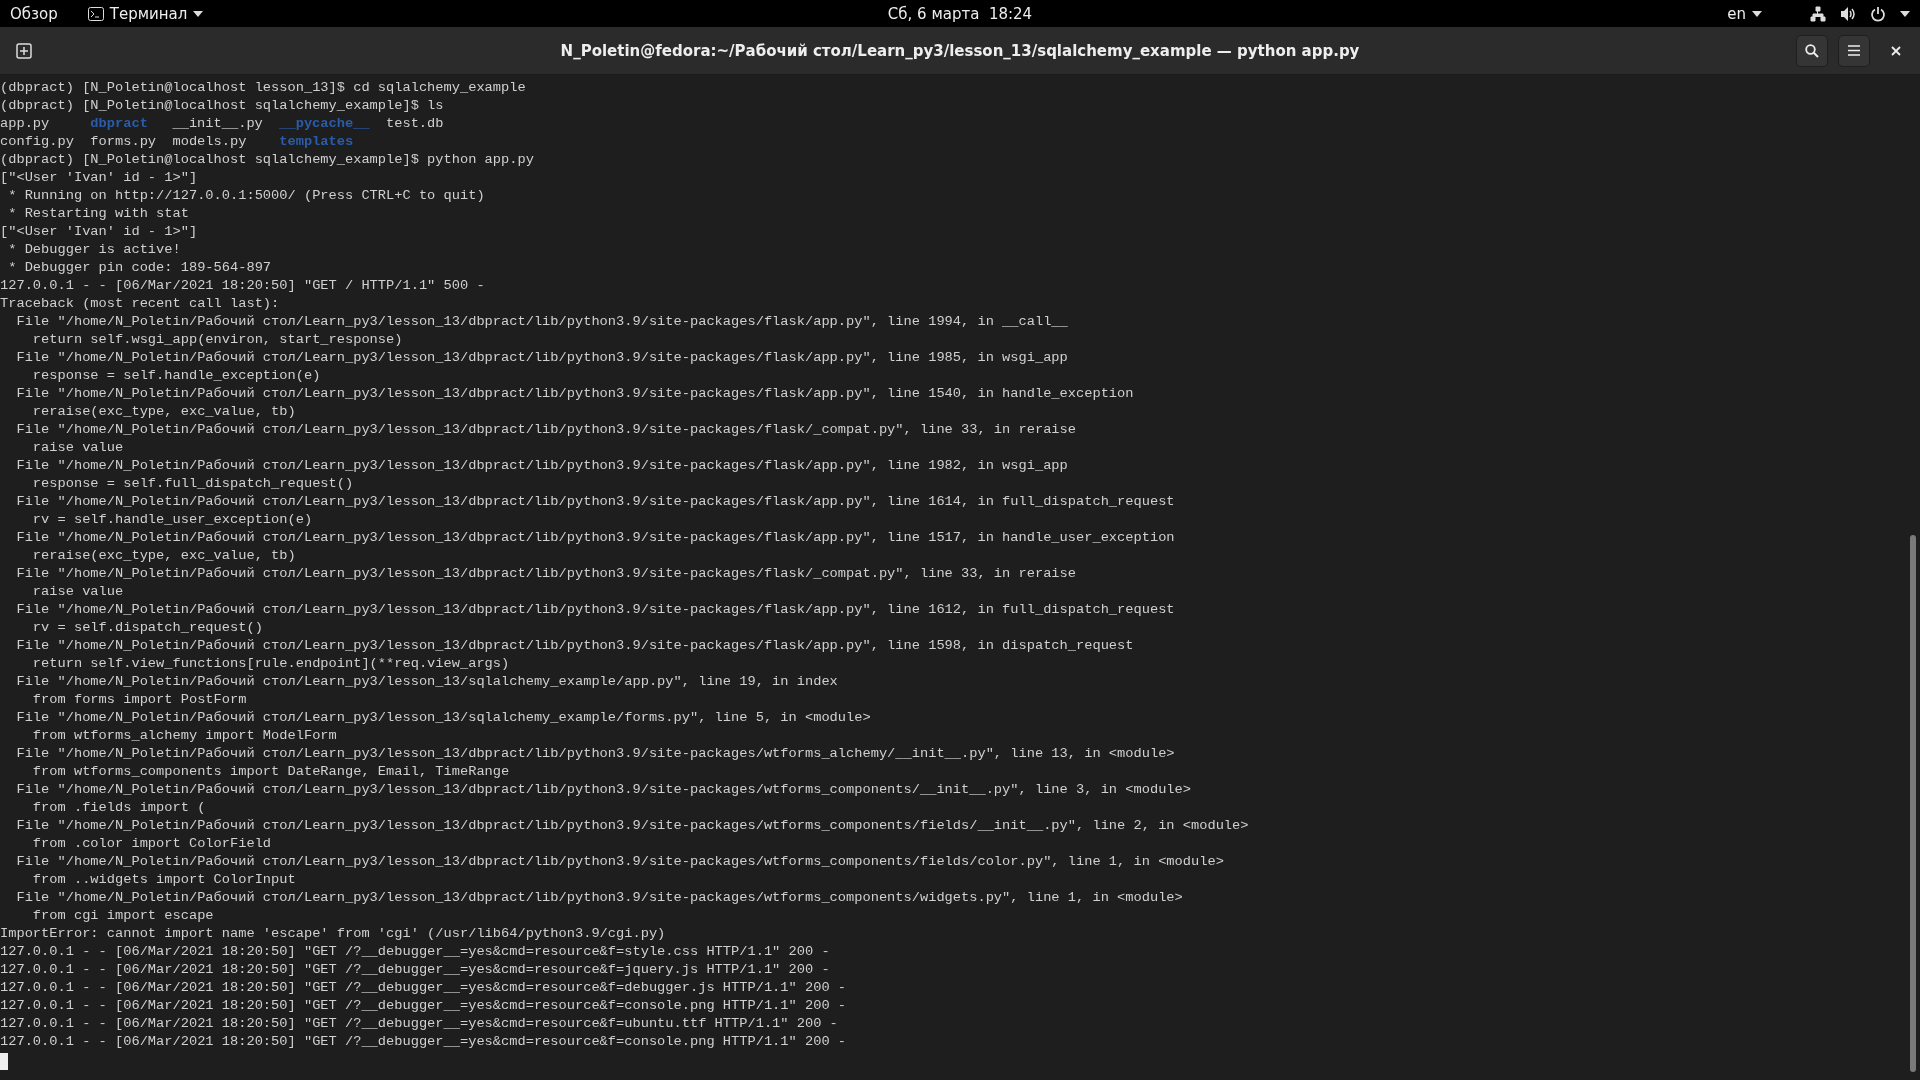 This screenshot has width=1920, height=1080. Describe the element at coordinates (217, 123) in the screenshot. I see `file-name: __init__.py` at that location.